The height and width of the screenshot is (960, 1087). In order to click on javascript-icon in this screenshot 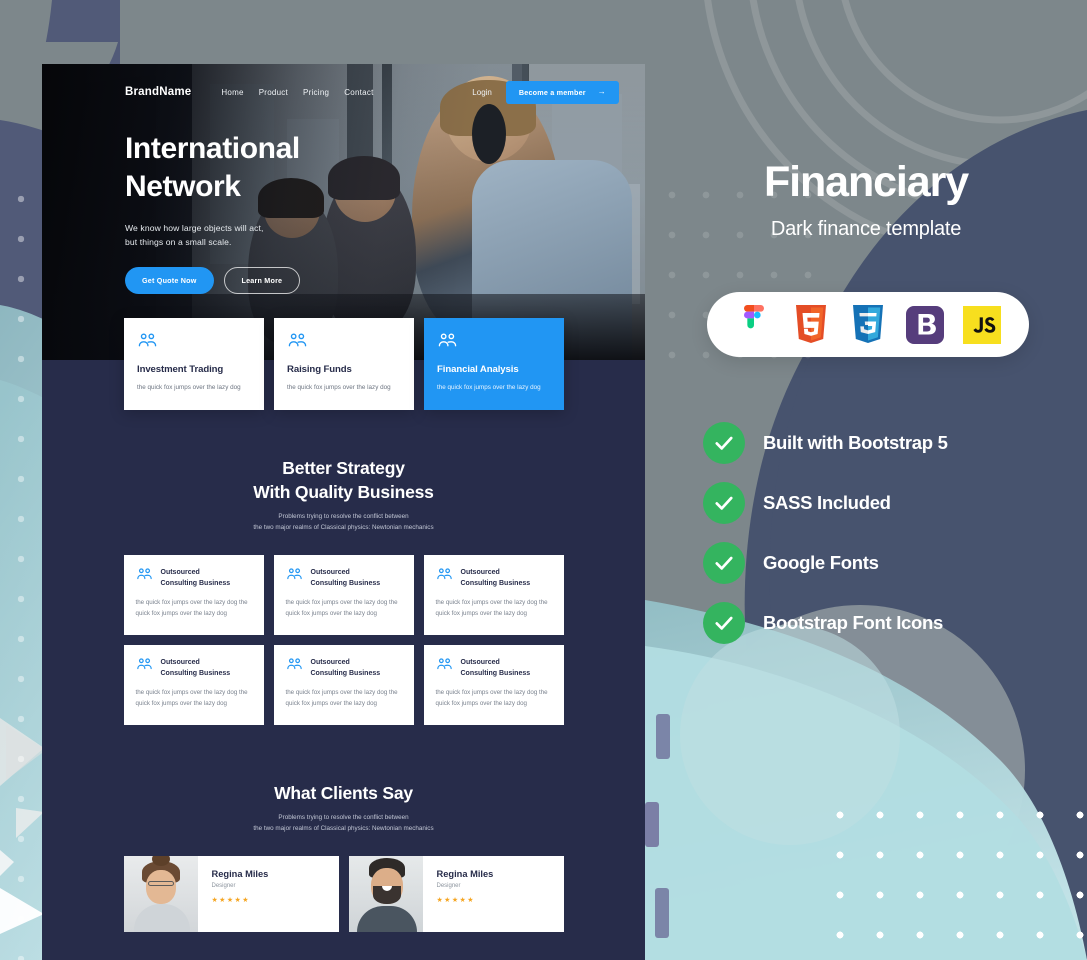, I will do `click(982, 325)`.